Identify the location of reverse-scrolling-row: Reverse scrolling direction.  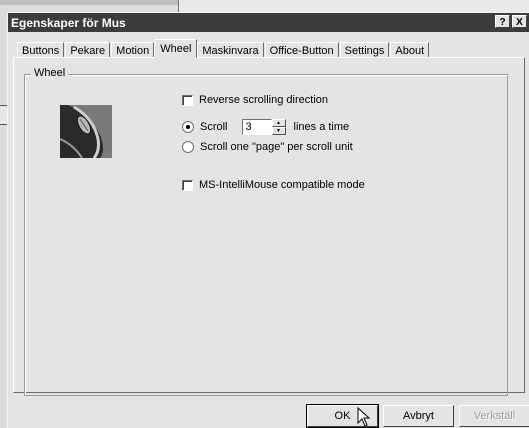
(255, 100).